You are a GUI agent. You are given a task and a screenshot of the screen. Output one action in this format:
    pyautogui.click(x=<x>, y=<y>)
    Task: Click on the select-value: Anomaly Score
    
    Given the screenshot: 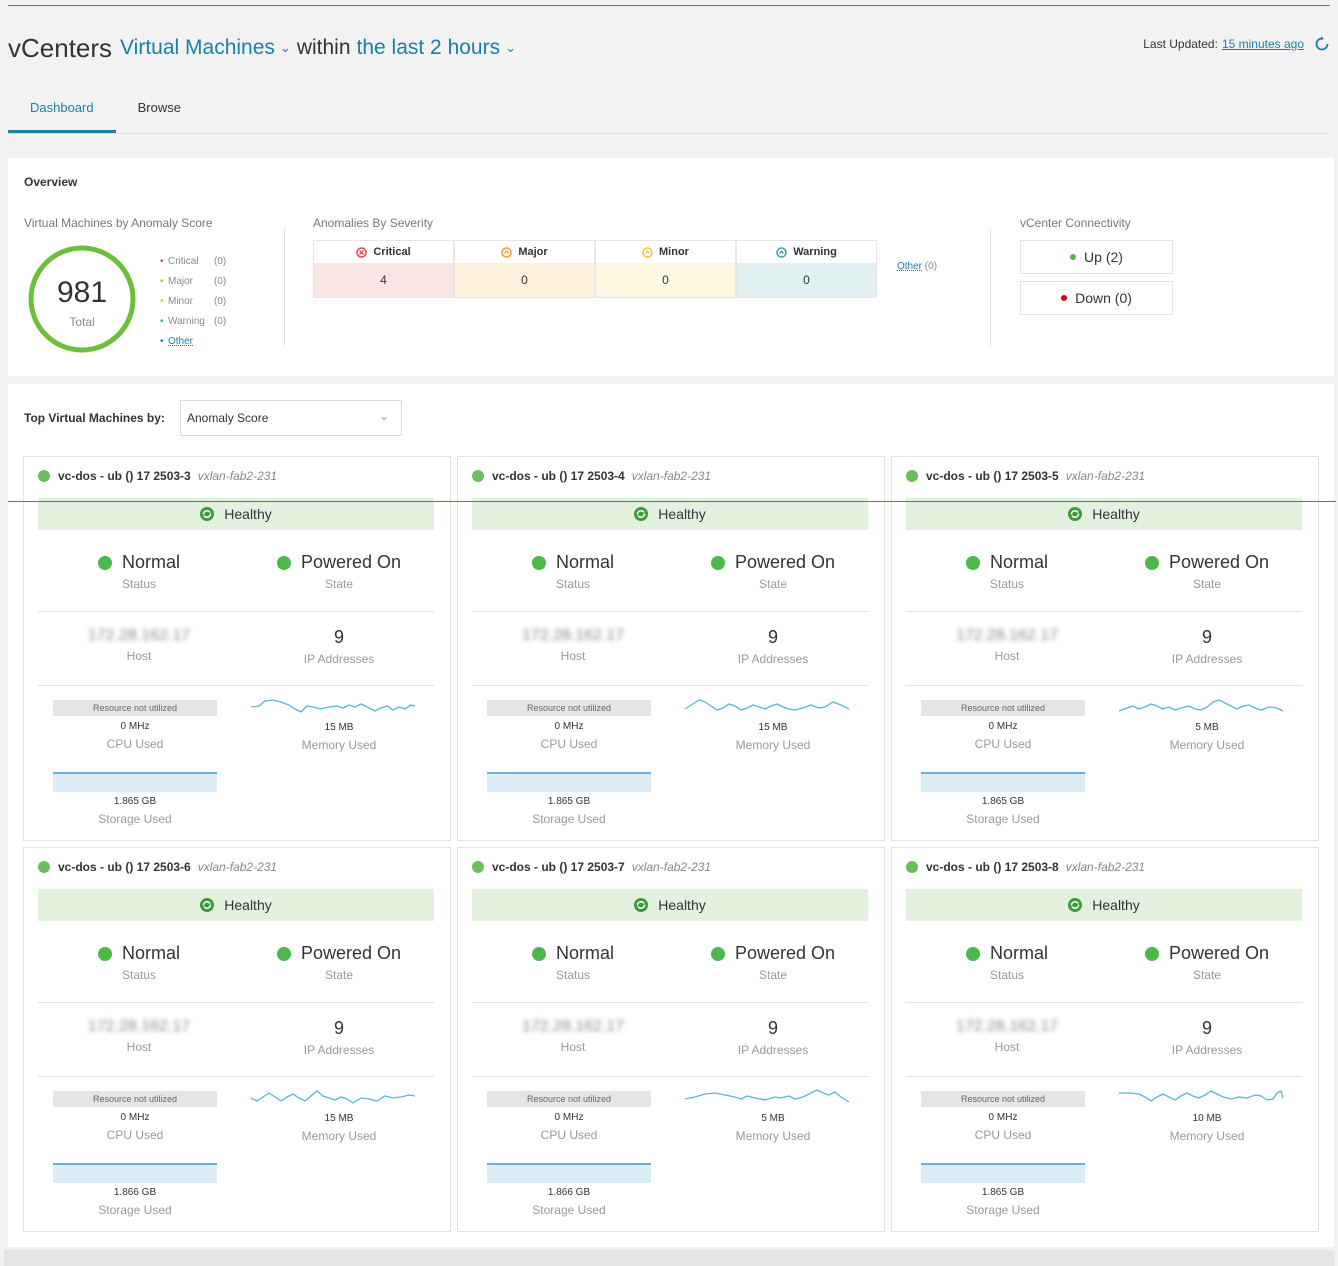 What is the action you would take?
    pyautogui.click(x=228, y=418)
    